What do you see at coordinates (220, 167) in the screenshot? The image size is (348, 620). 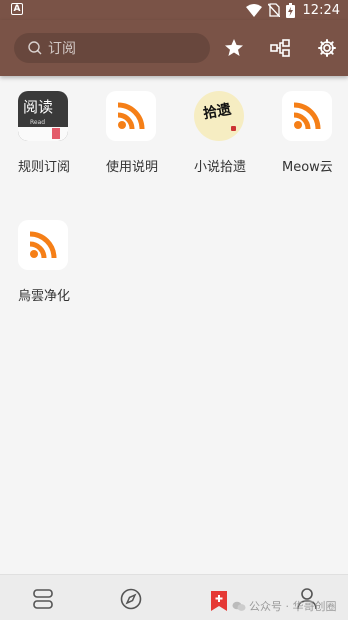 I see `source-label: 小说拾遗` at bounding box center [220, 167].